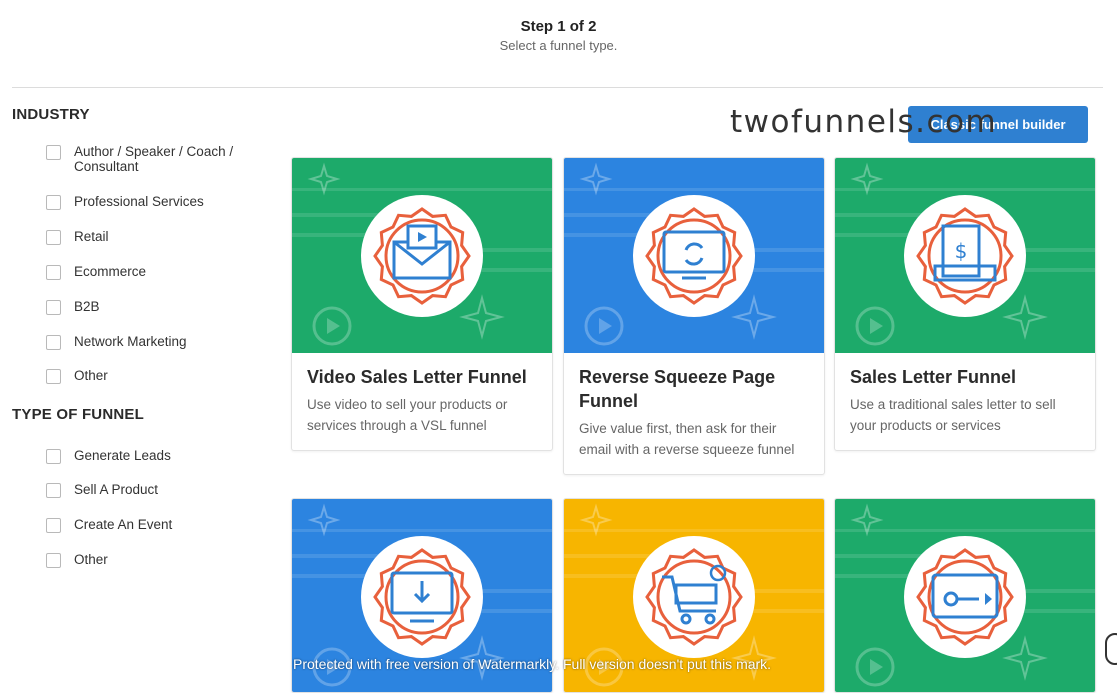 The width and height of the screenshot is (1117, 693). What do you see at coordinates (156, 342) in the screenshot?
I see `filter-industry-network: Network Marketing` at bounding box center [156, 342].